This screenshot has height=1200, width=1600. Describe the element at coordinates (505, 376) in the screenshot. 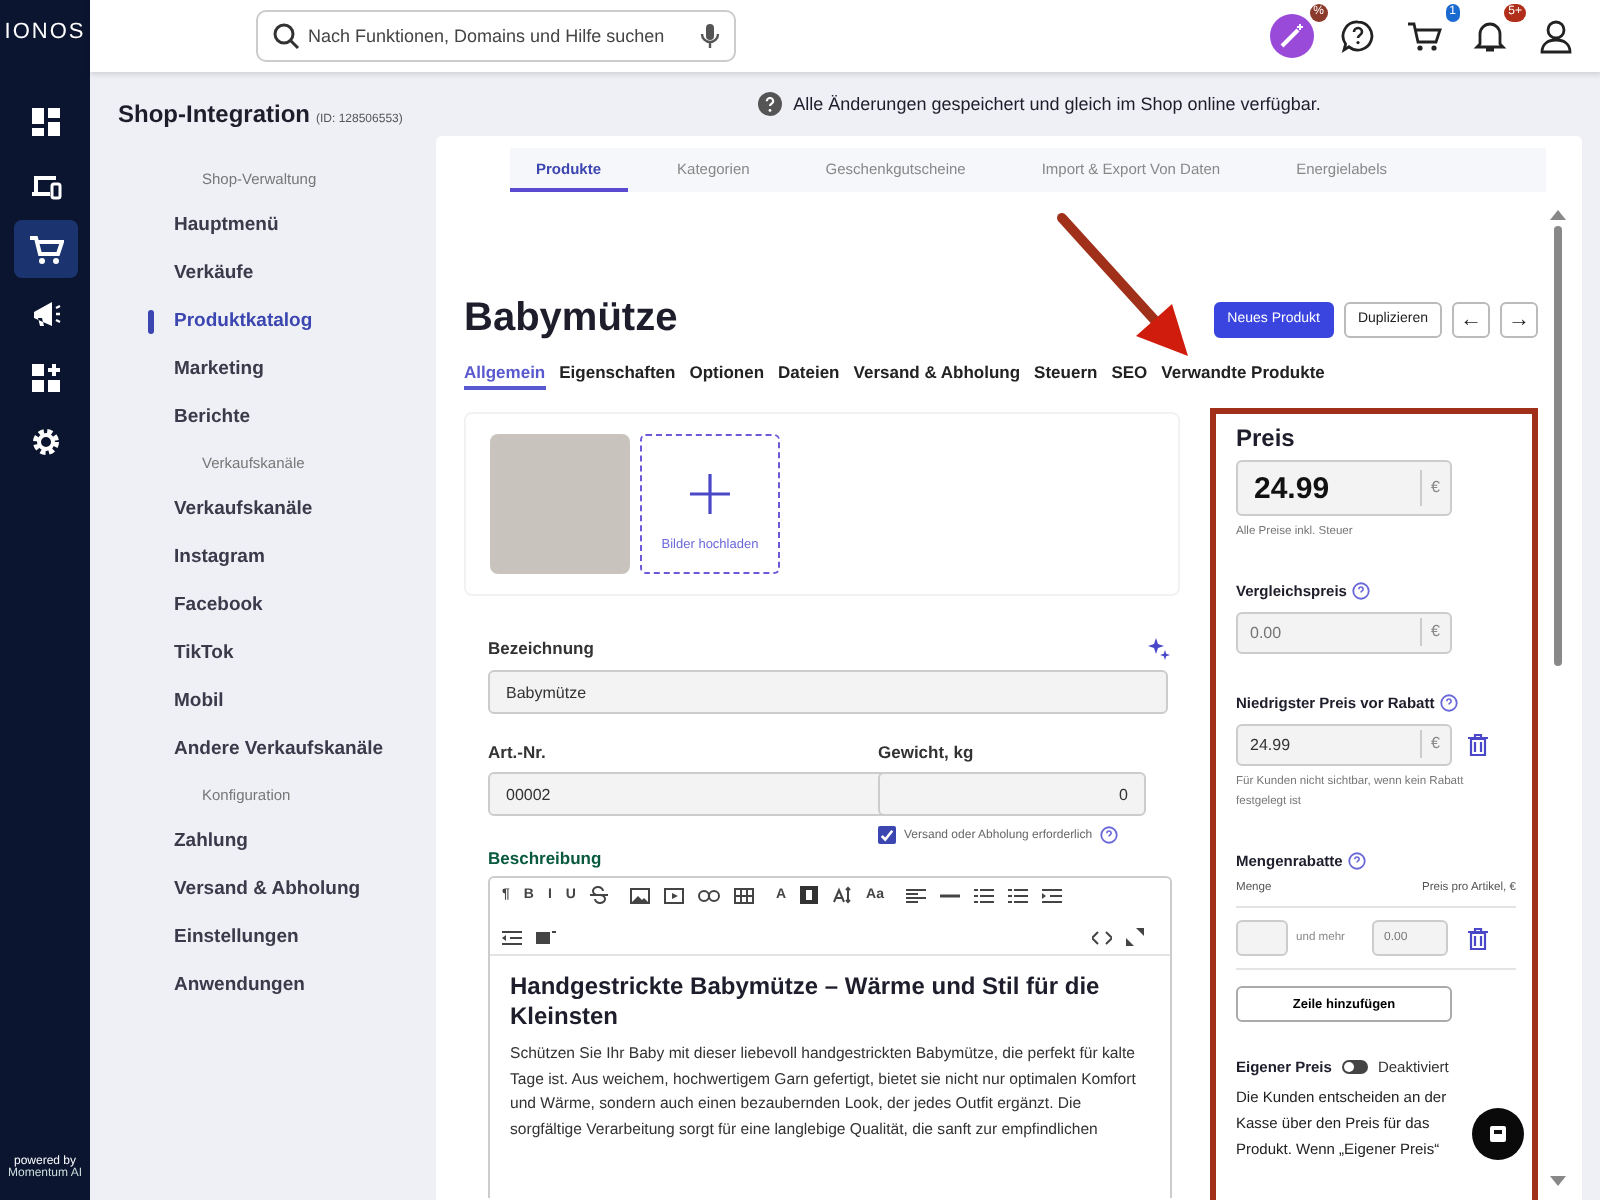

I see `tab: Allgemein` at that location.